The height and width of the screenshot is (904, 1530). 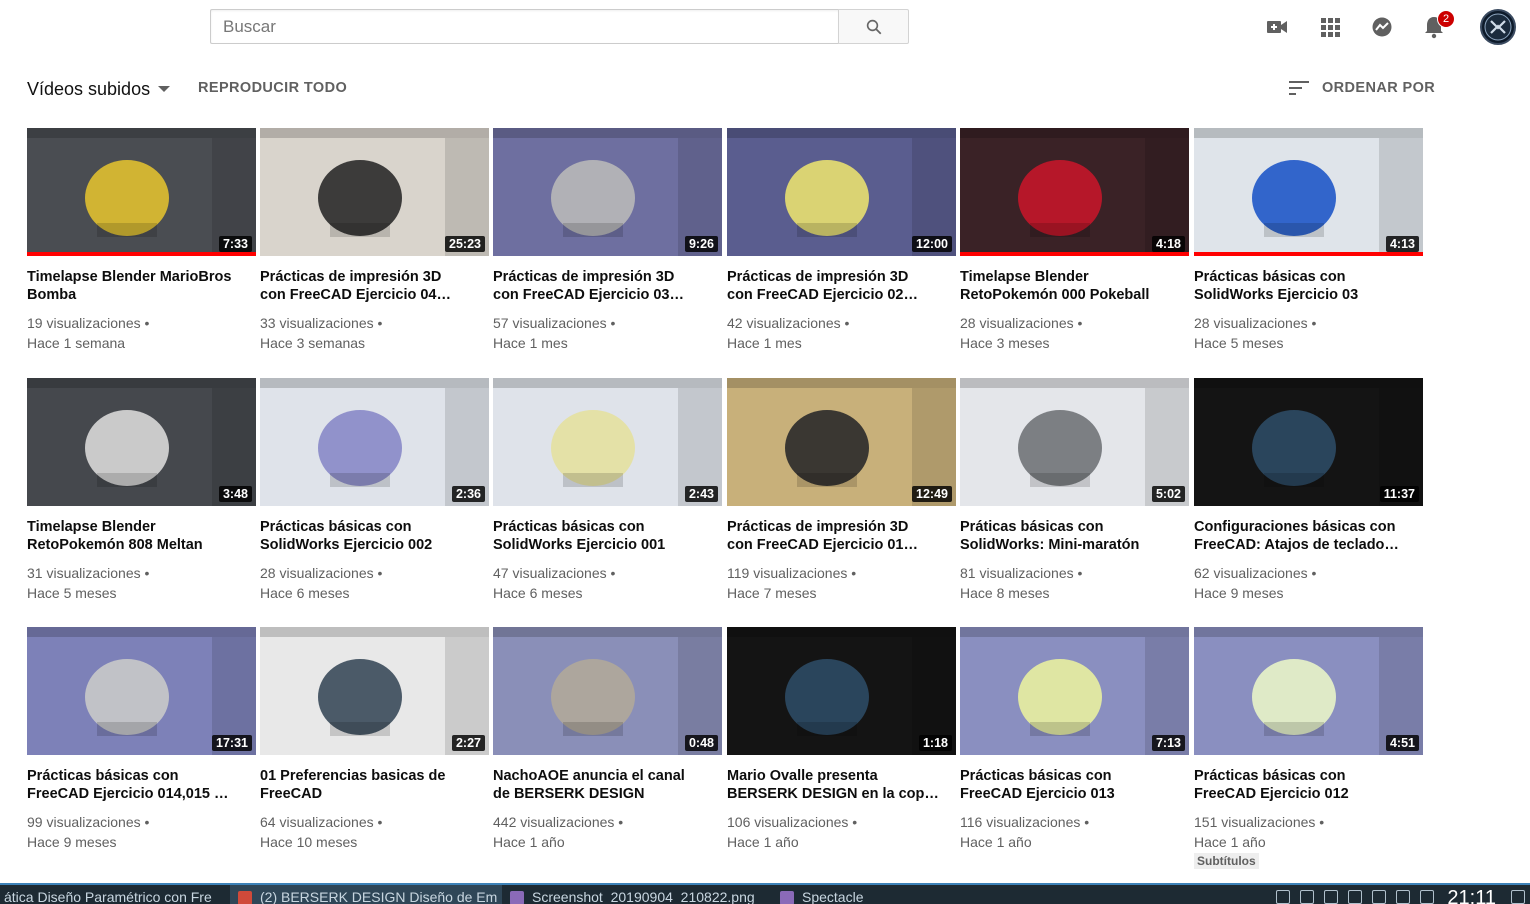 What do you see at coordinates (1037, 793) in the screenshot?
I see `video-title-line: FreeCAD Ejercicio 013` at bounding box center [1037, 793].